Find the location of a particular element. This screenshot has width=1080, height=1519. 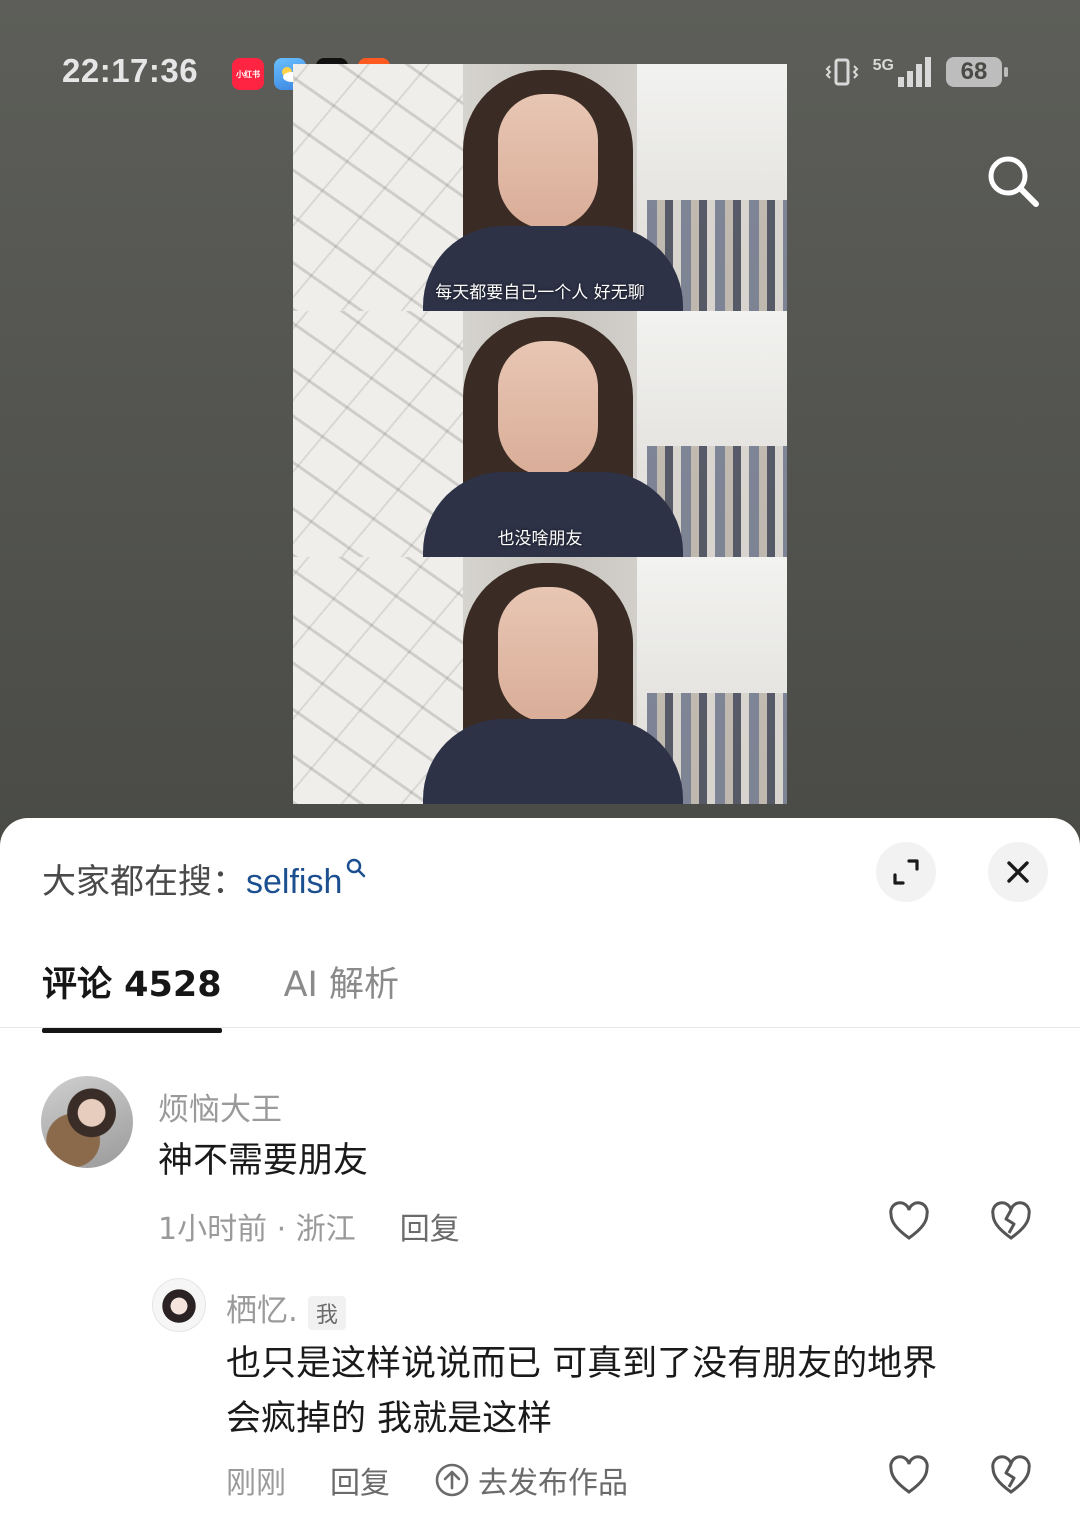

signal-5g-icon: 5G is located at coordinates (902, 72).